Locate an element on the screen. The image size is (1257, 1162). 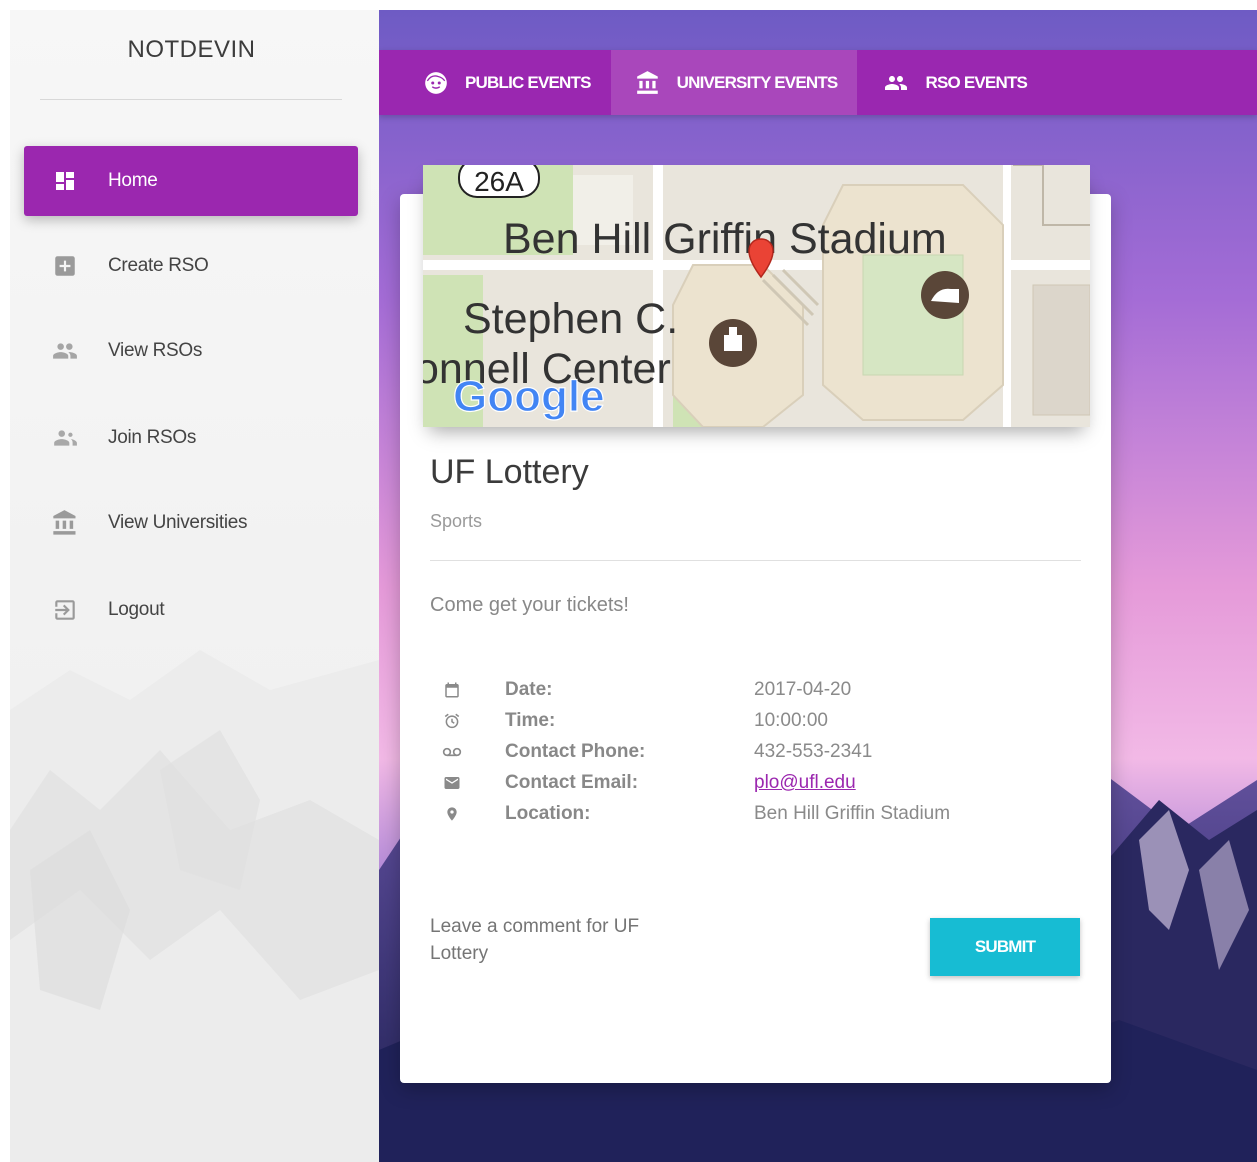
sidebar-item-label: View RSOs is located at coordinates (155, 350).